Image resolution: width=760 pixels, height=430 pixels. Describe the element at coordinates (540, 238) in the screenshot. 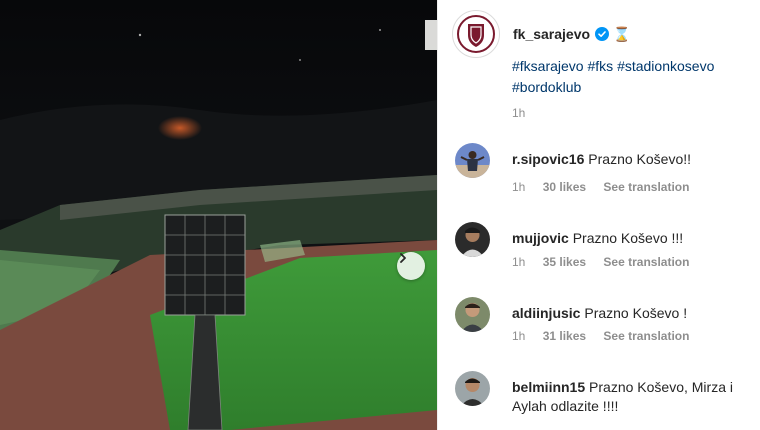

I see `comment-username: mujjovic` at that location.